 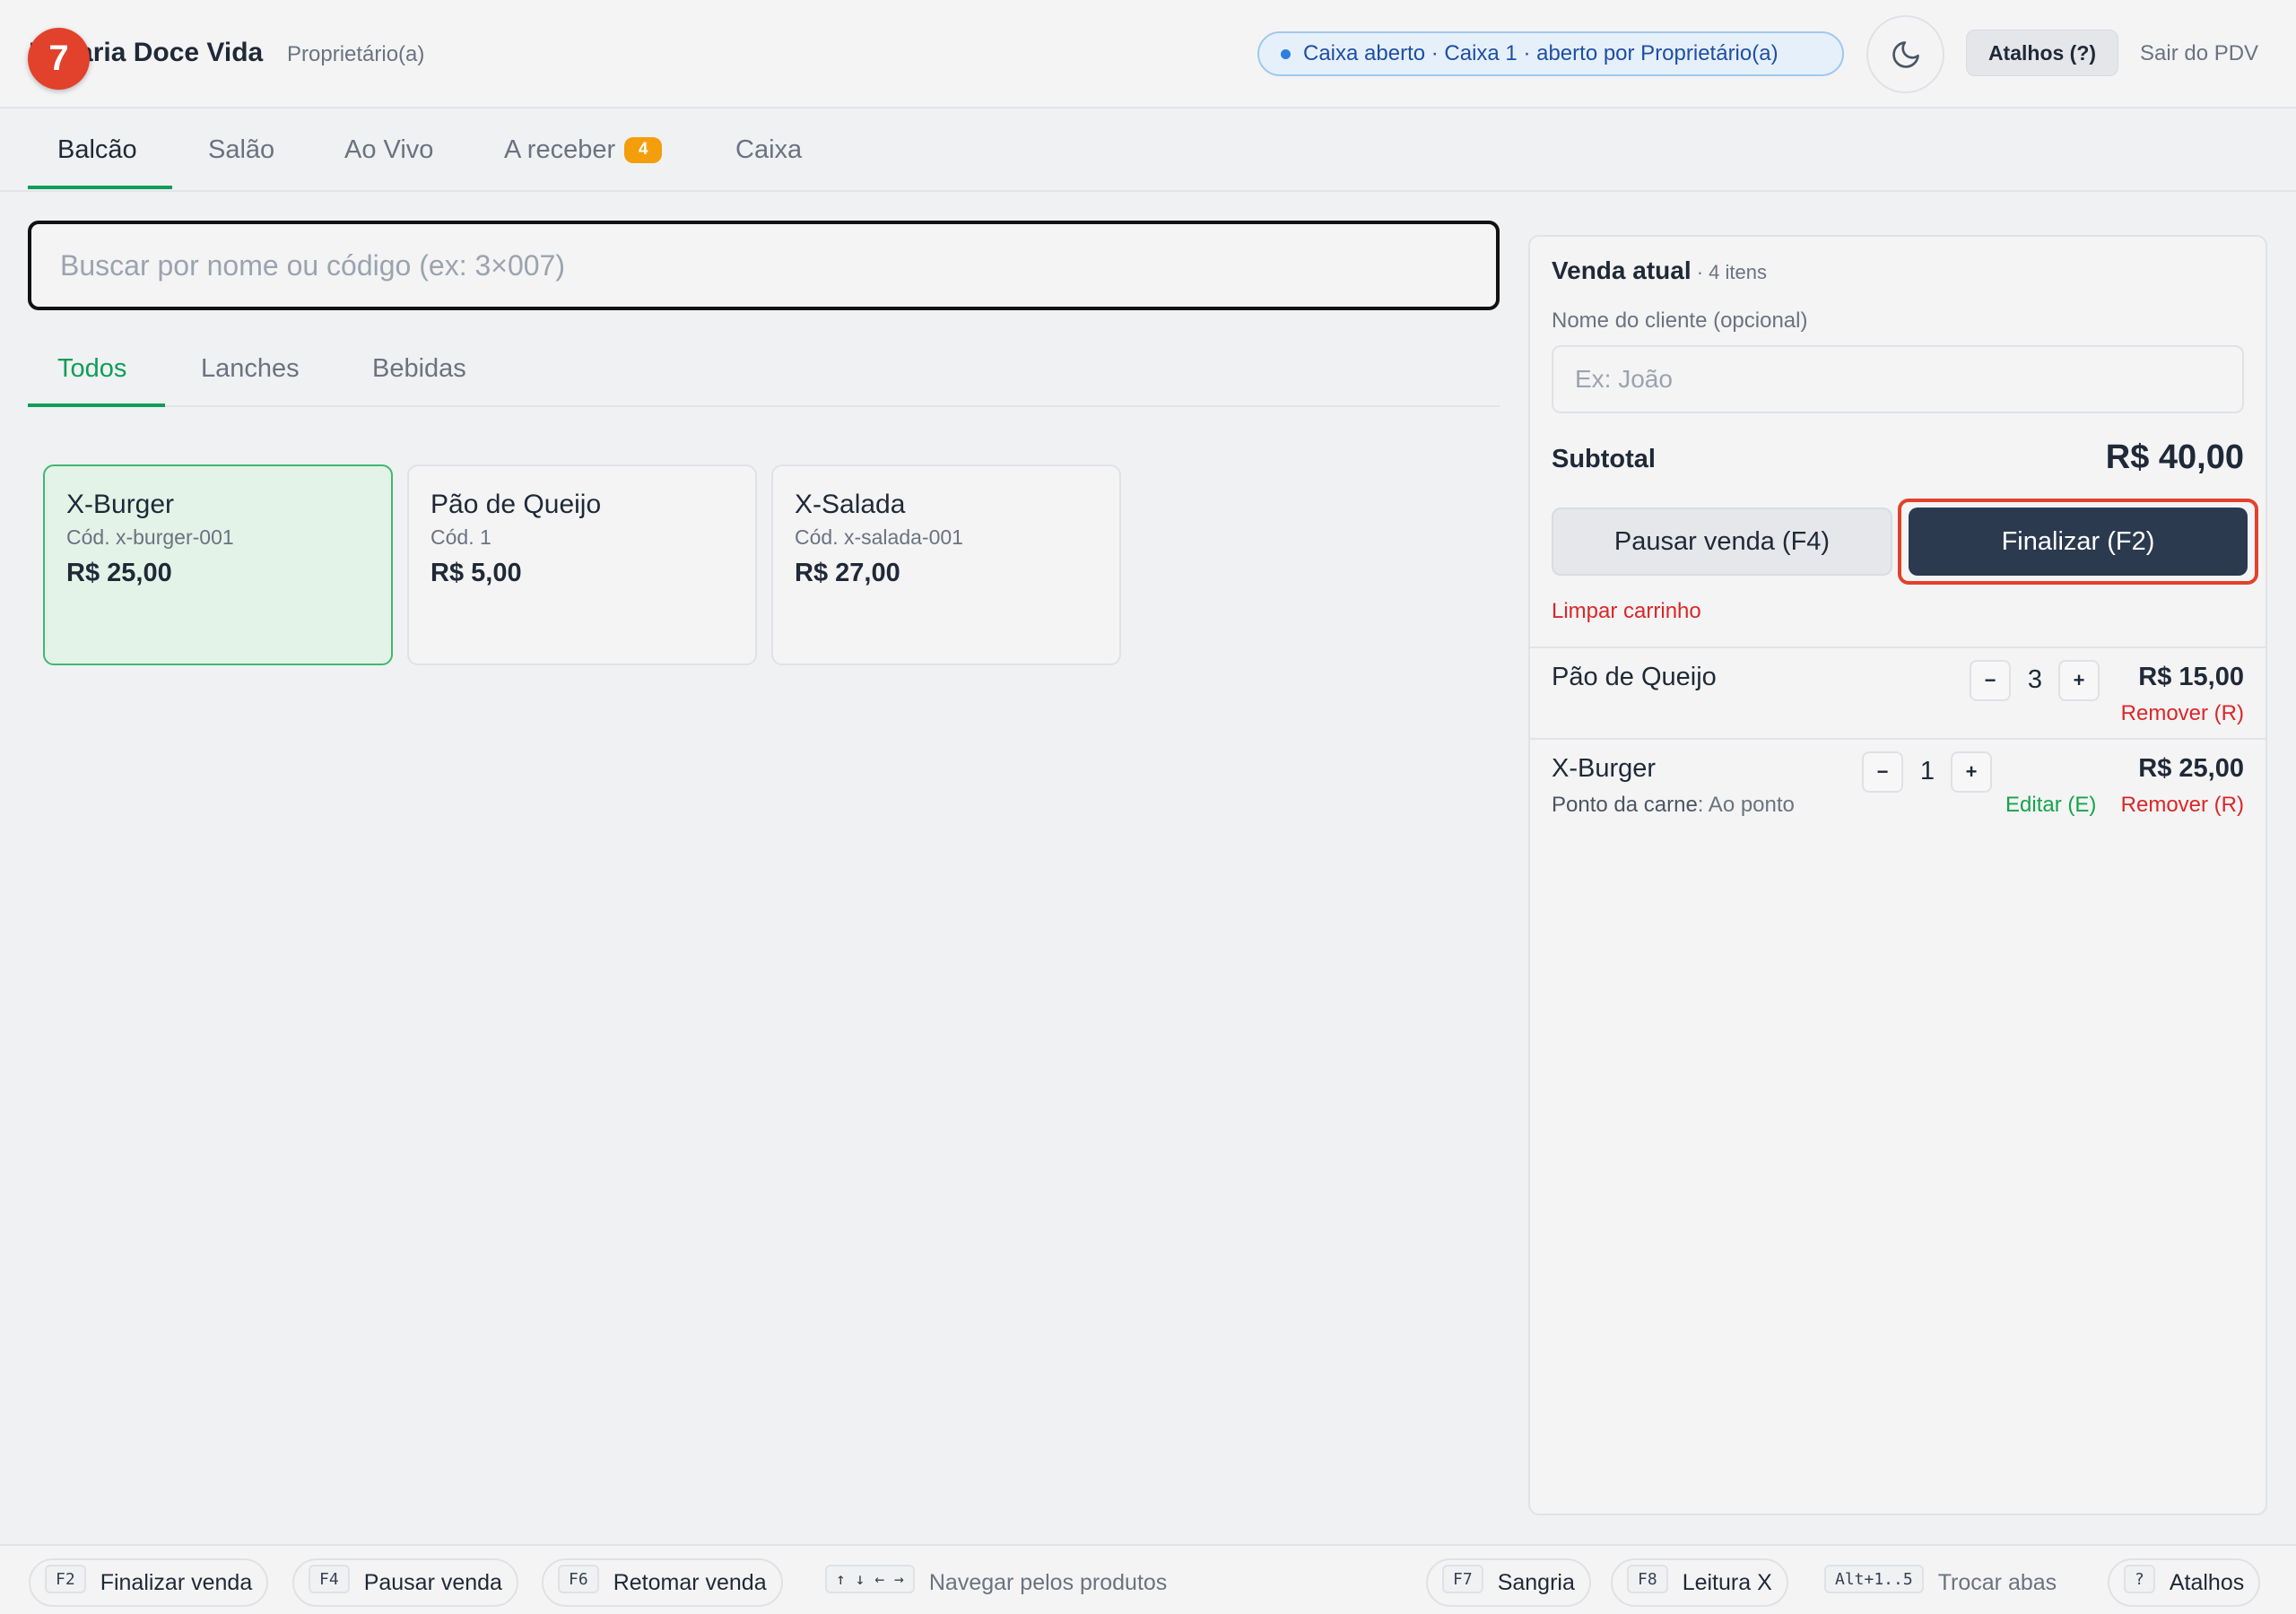 I want to click on hint-finalize-sale: F2 Finalizar venda, so click(x=149, y=1582).